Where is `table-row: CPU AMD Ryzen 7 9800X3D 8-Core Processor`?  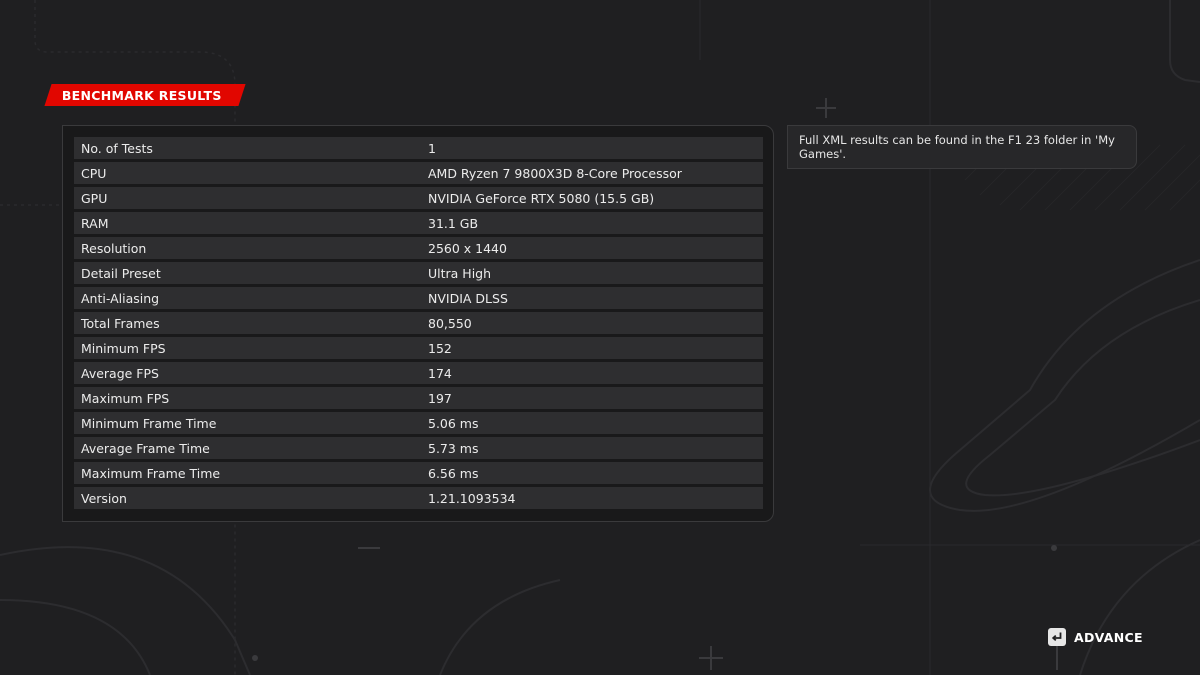 table-row: CPU AMD Ryzen 7 9800X3D 8-Core Processor is located at coordinates (418, 173).